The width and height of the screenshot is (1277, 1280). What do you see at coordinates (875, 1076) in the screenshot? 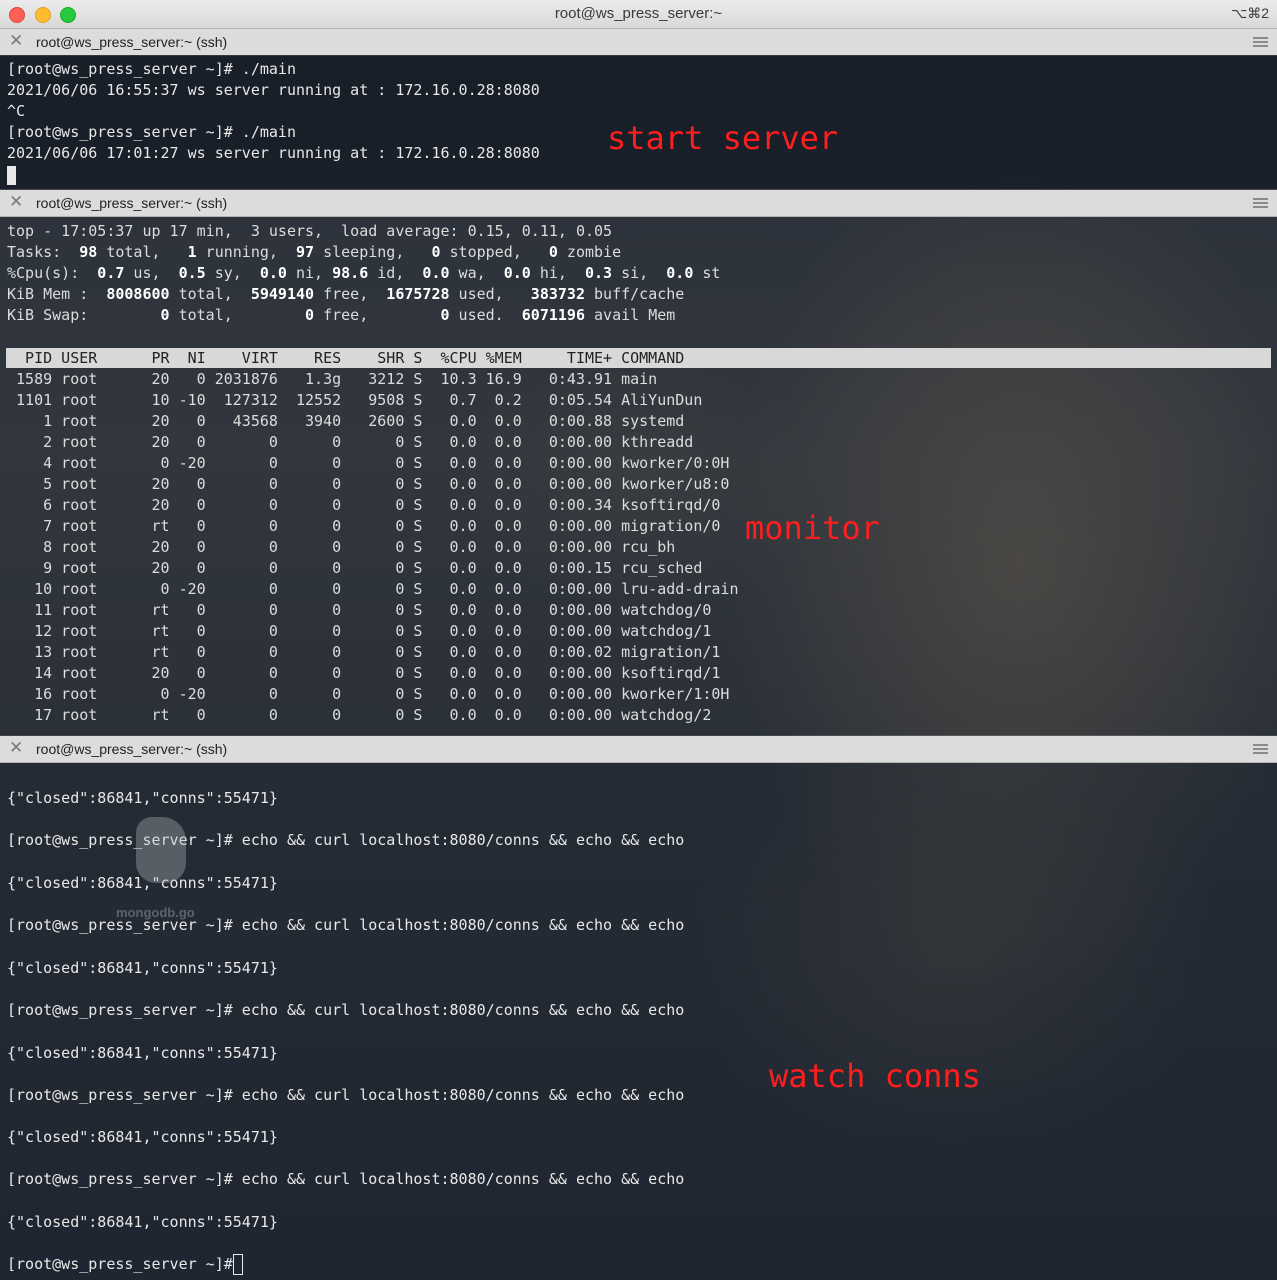
I see `annotation-label: watch conns` at bounding box center [875, 1076].